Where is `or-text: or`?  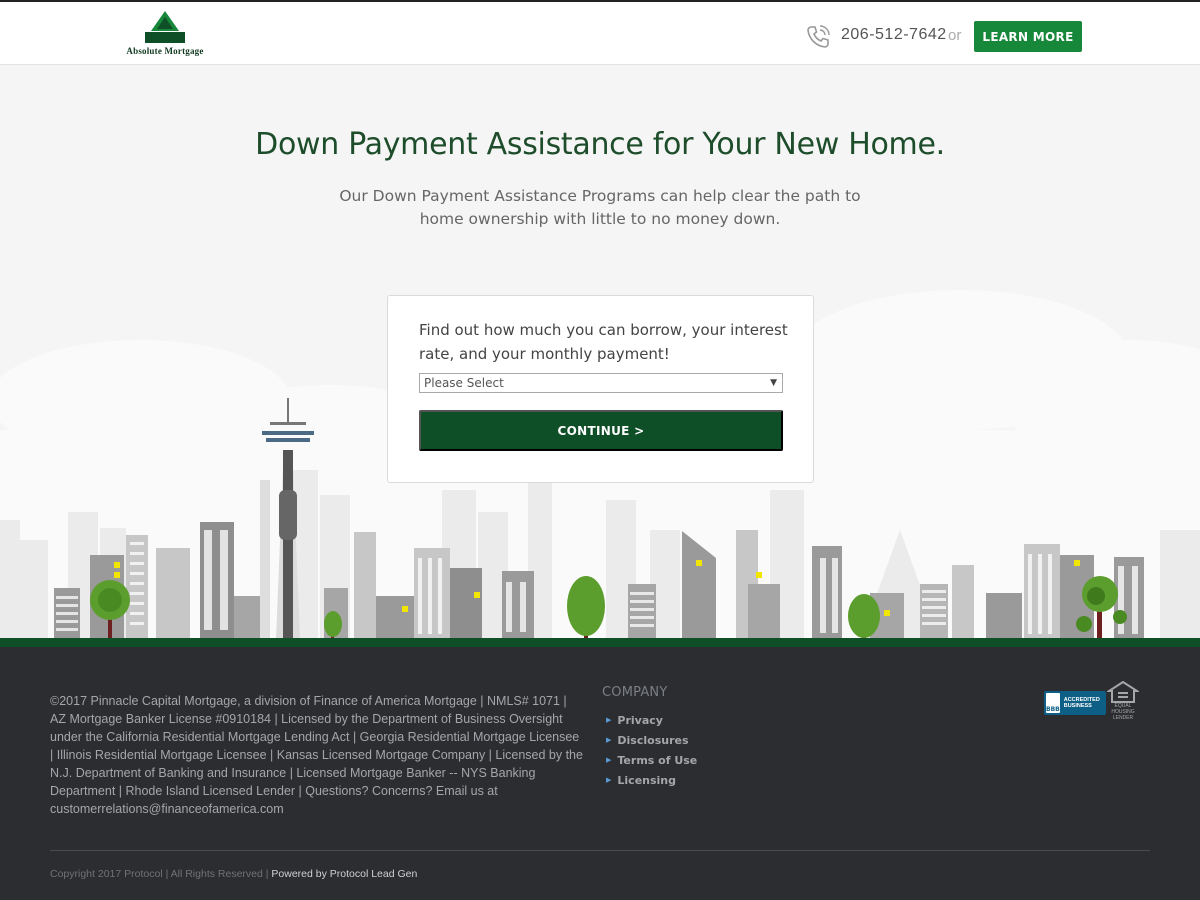
or-text: or is located at coordinates (955, 35).